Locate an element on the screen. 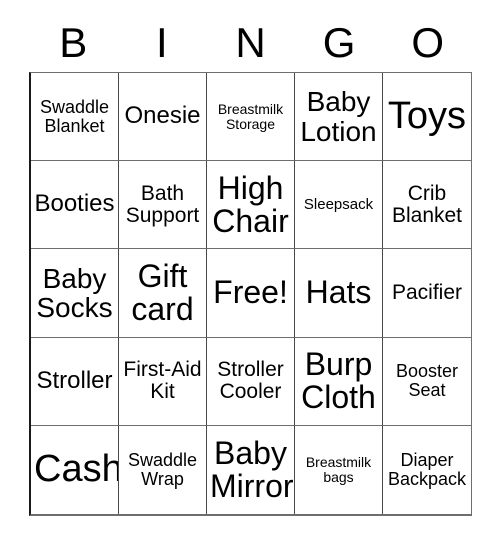  bingo-cell-label: Breastmilk Storage is located at coordinates (250, 116).